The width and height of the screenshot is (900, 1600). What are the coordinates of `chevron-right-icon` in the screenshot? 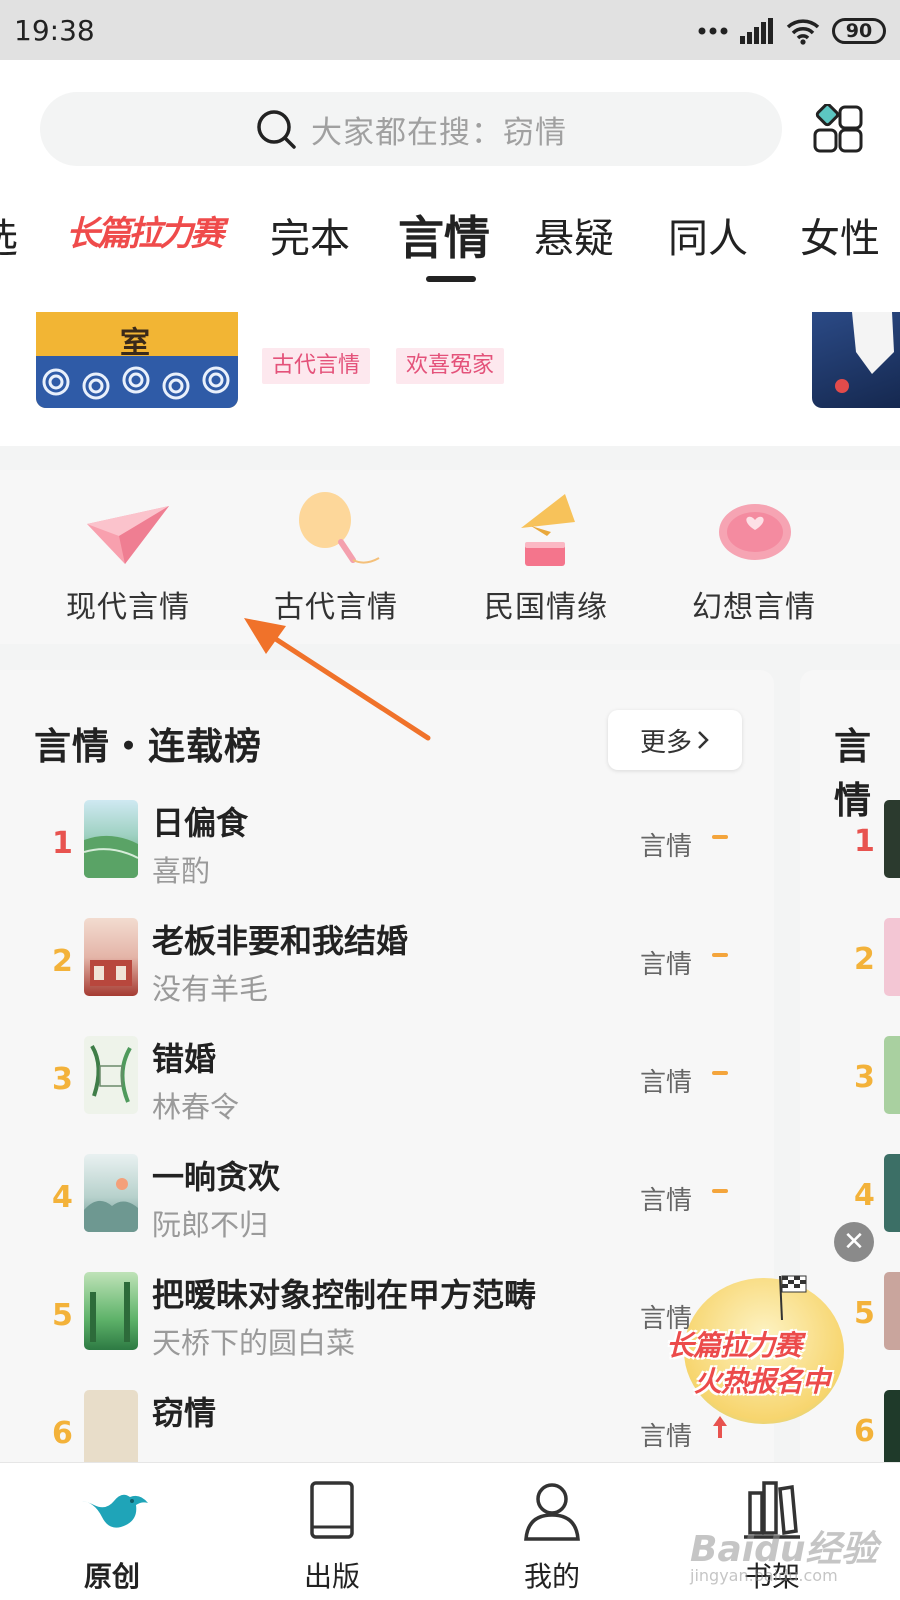 It's located at (703, 740).